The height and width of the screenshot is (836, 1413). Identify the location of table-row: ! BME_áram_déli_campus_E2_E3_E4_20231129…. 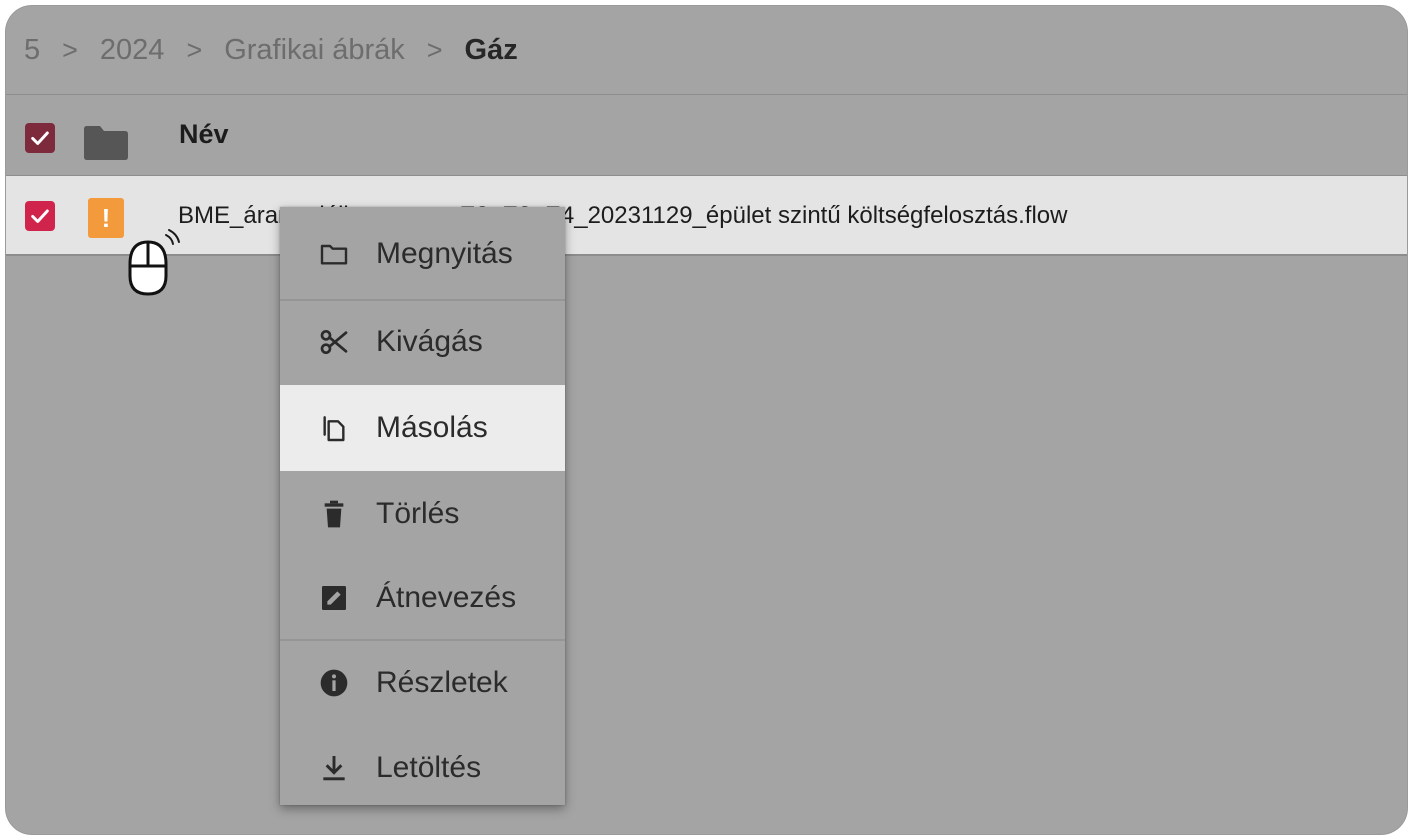
(706, 216).